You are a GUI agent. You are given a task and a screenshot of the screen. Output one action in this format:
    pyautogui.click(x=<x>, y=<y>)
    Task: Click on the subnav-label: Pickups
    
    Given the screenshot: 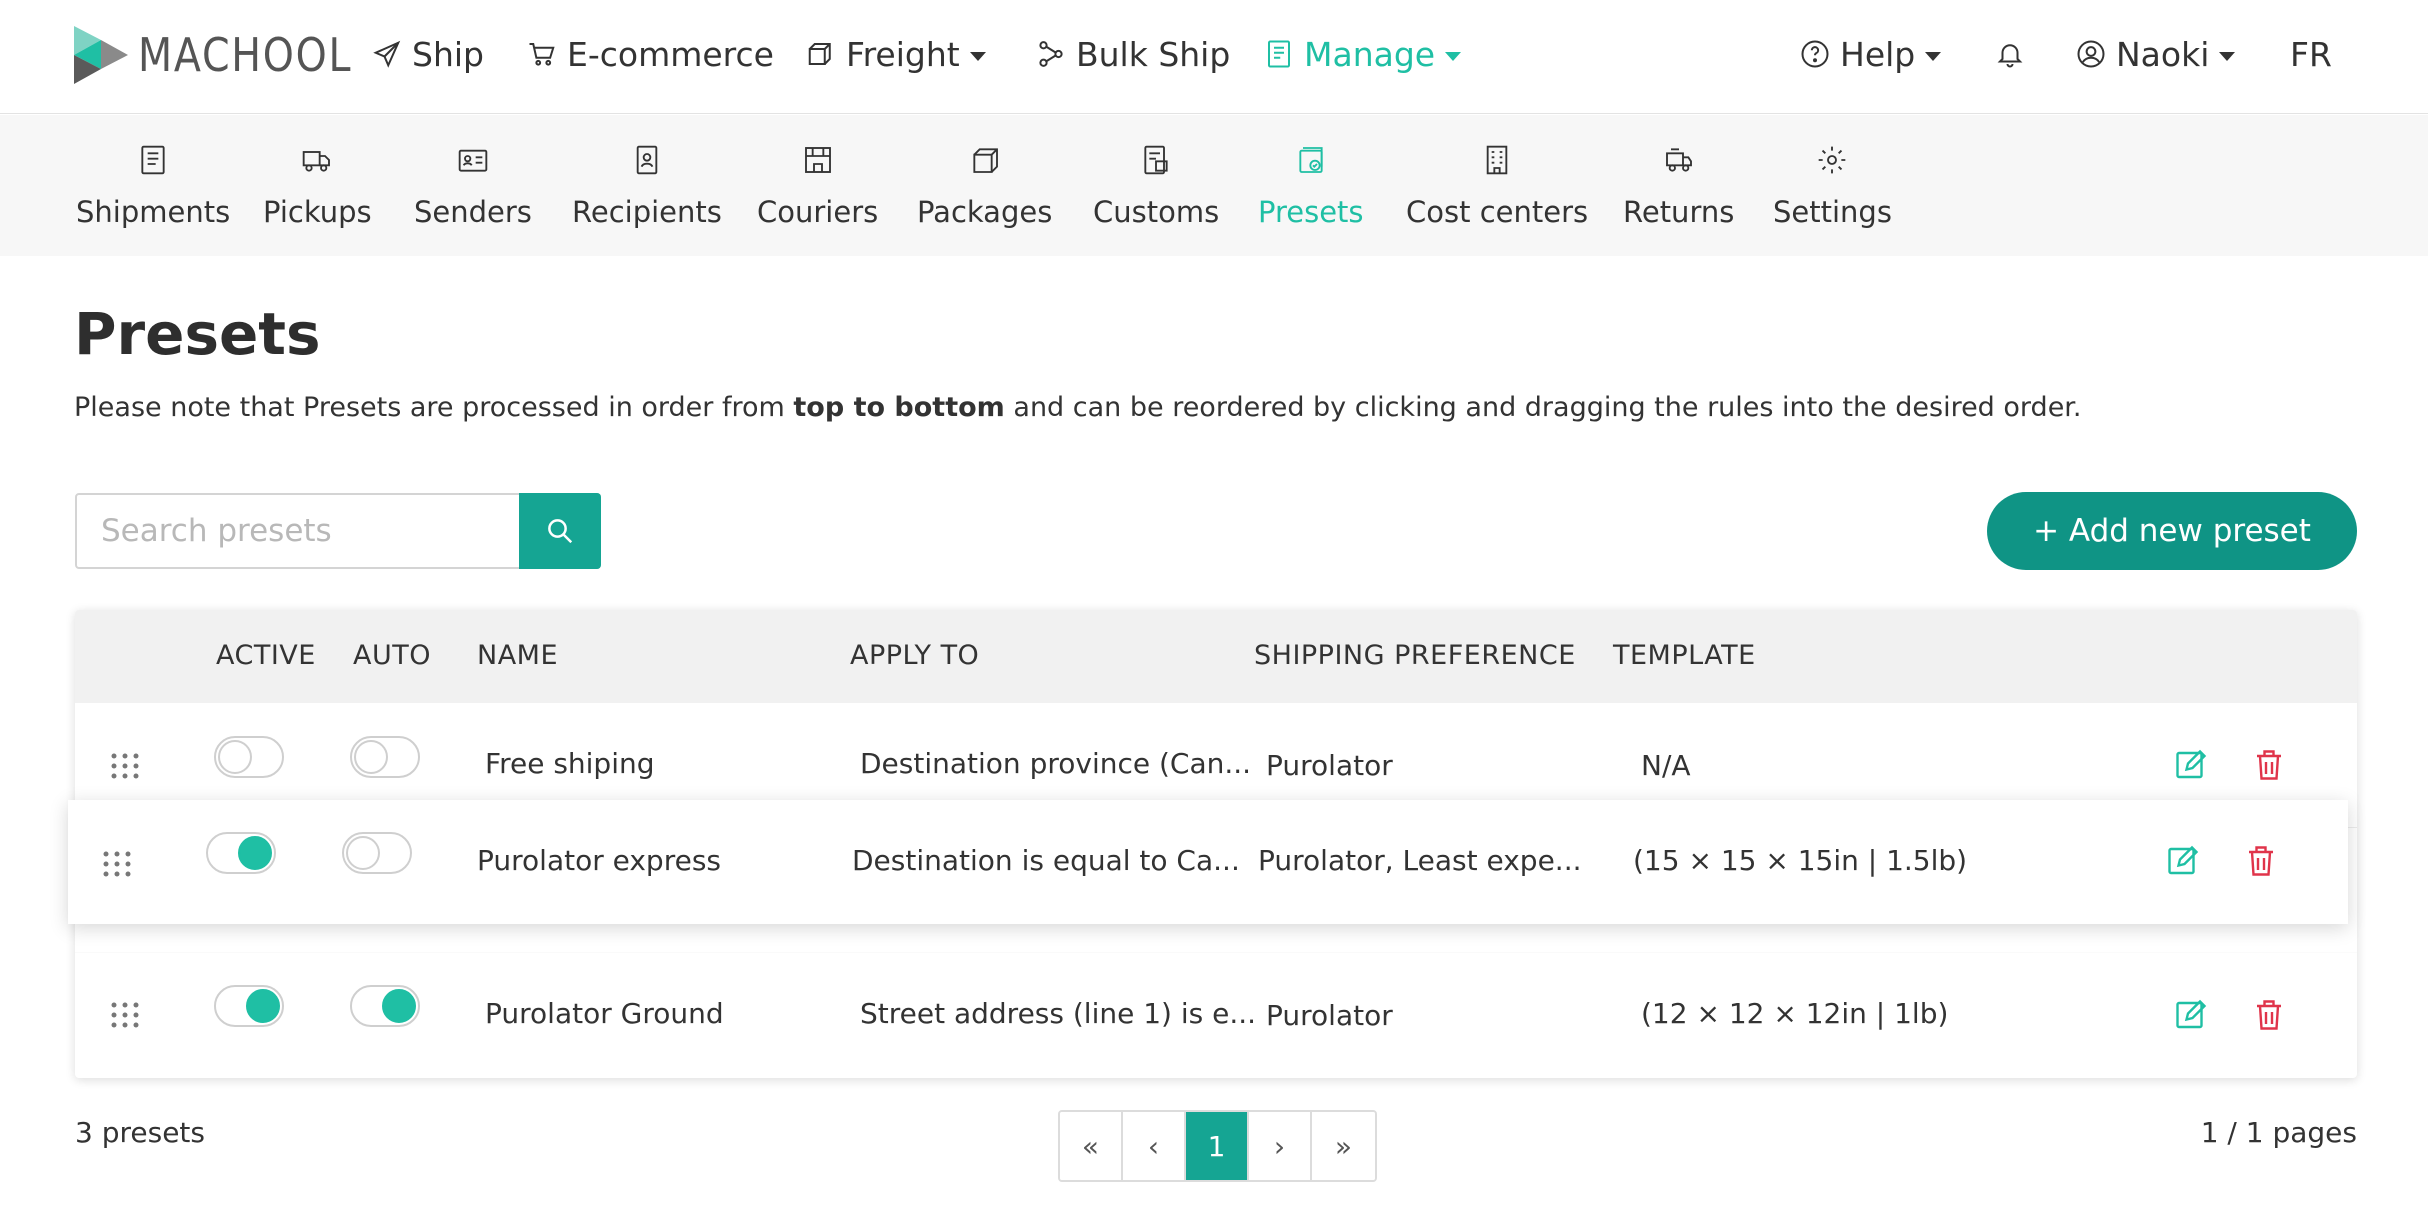 What is the action you would take?
    pyautogui.click(x=317, y=212)
    